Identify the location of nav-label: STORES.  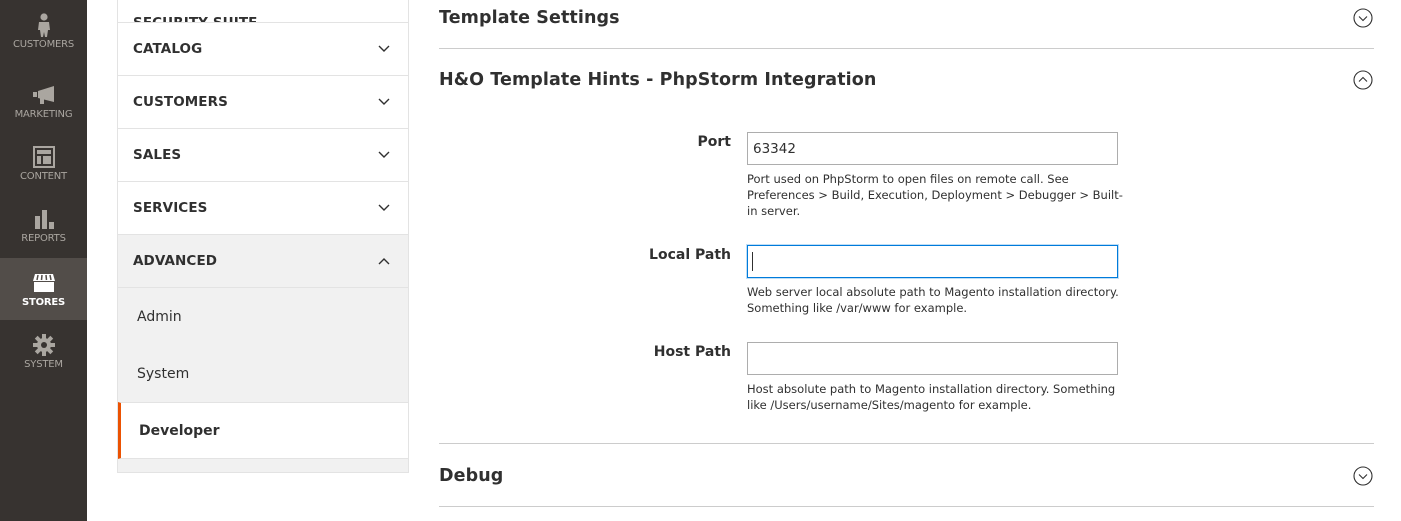
(43, 302).